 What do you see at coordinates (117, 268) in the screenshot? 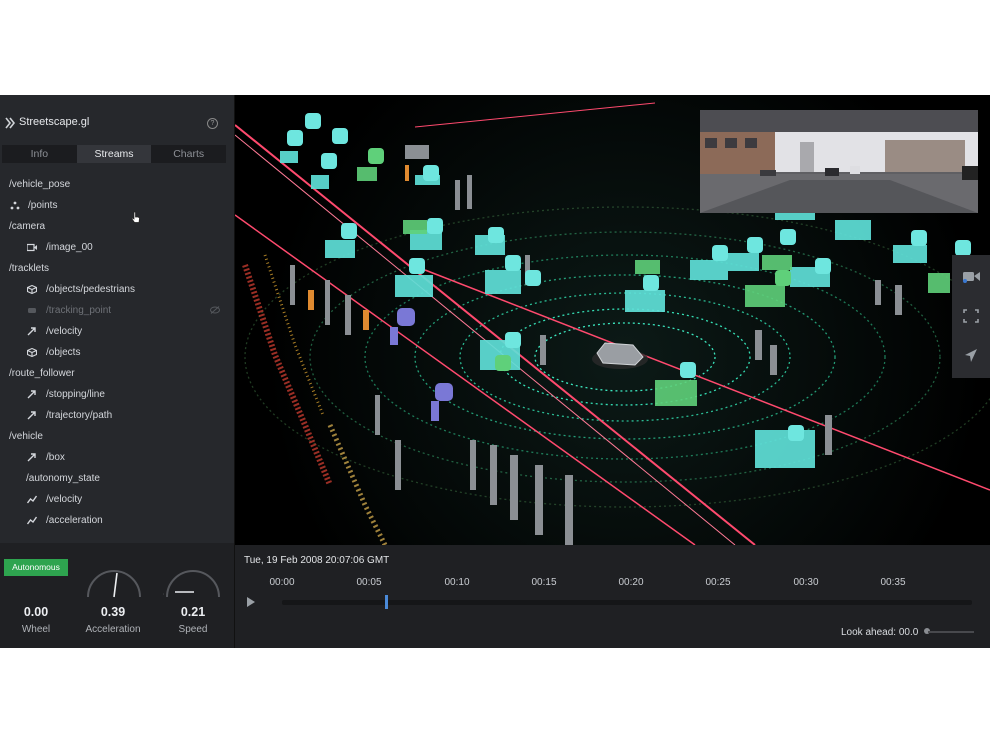
I see `stream-item: /tracklets` at bounding box center [117, 268].